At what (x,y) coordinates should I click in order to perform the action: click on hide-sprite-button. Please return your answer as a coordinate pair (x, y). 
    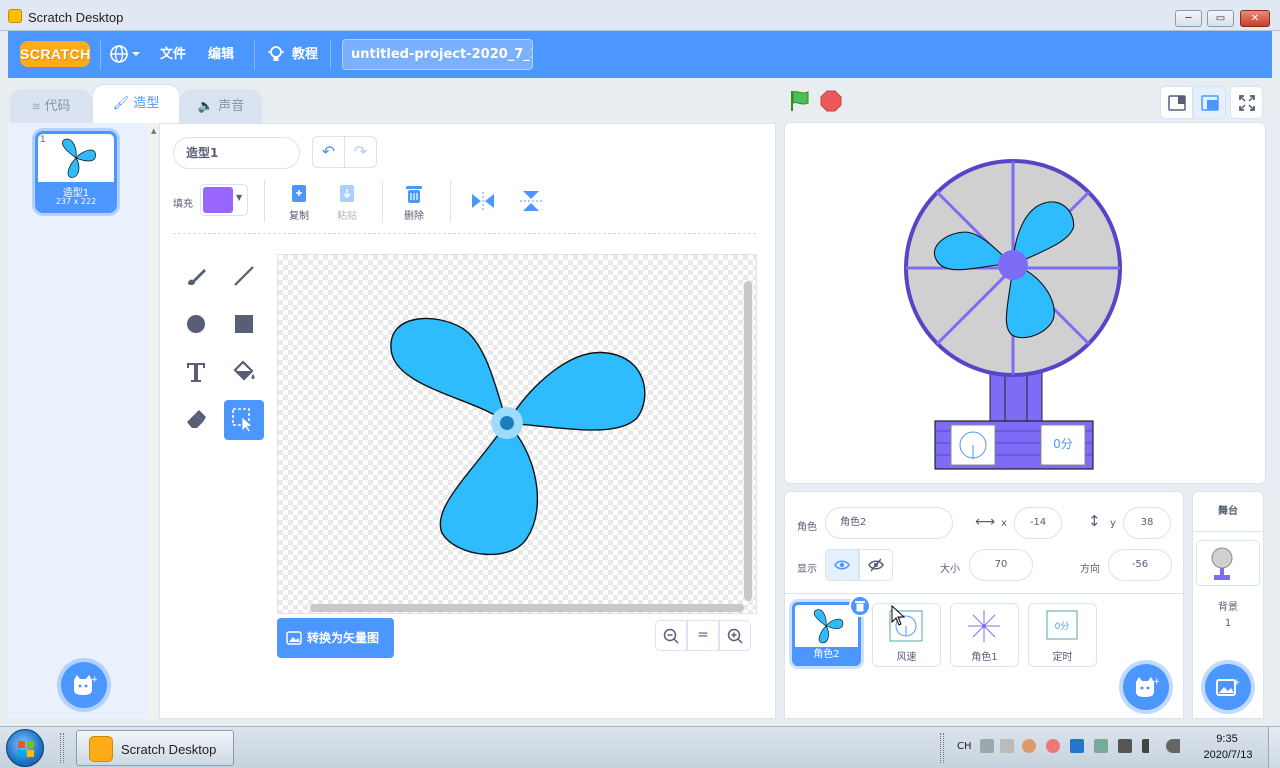
    Looking at the image, I should click on (876, 565).